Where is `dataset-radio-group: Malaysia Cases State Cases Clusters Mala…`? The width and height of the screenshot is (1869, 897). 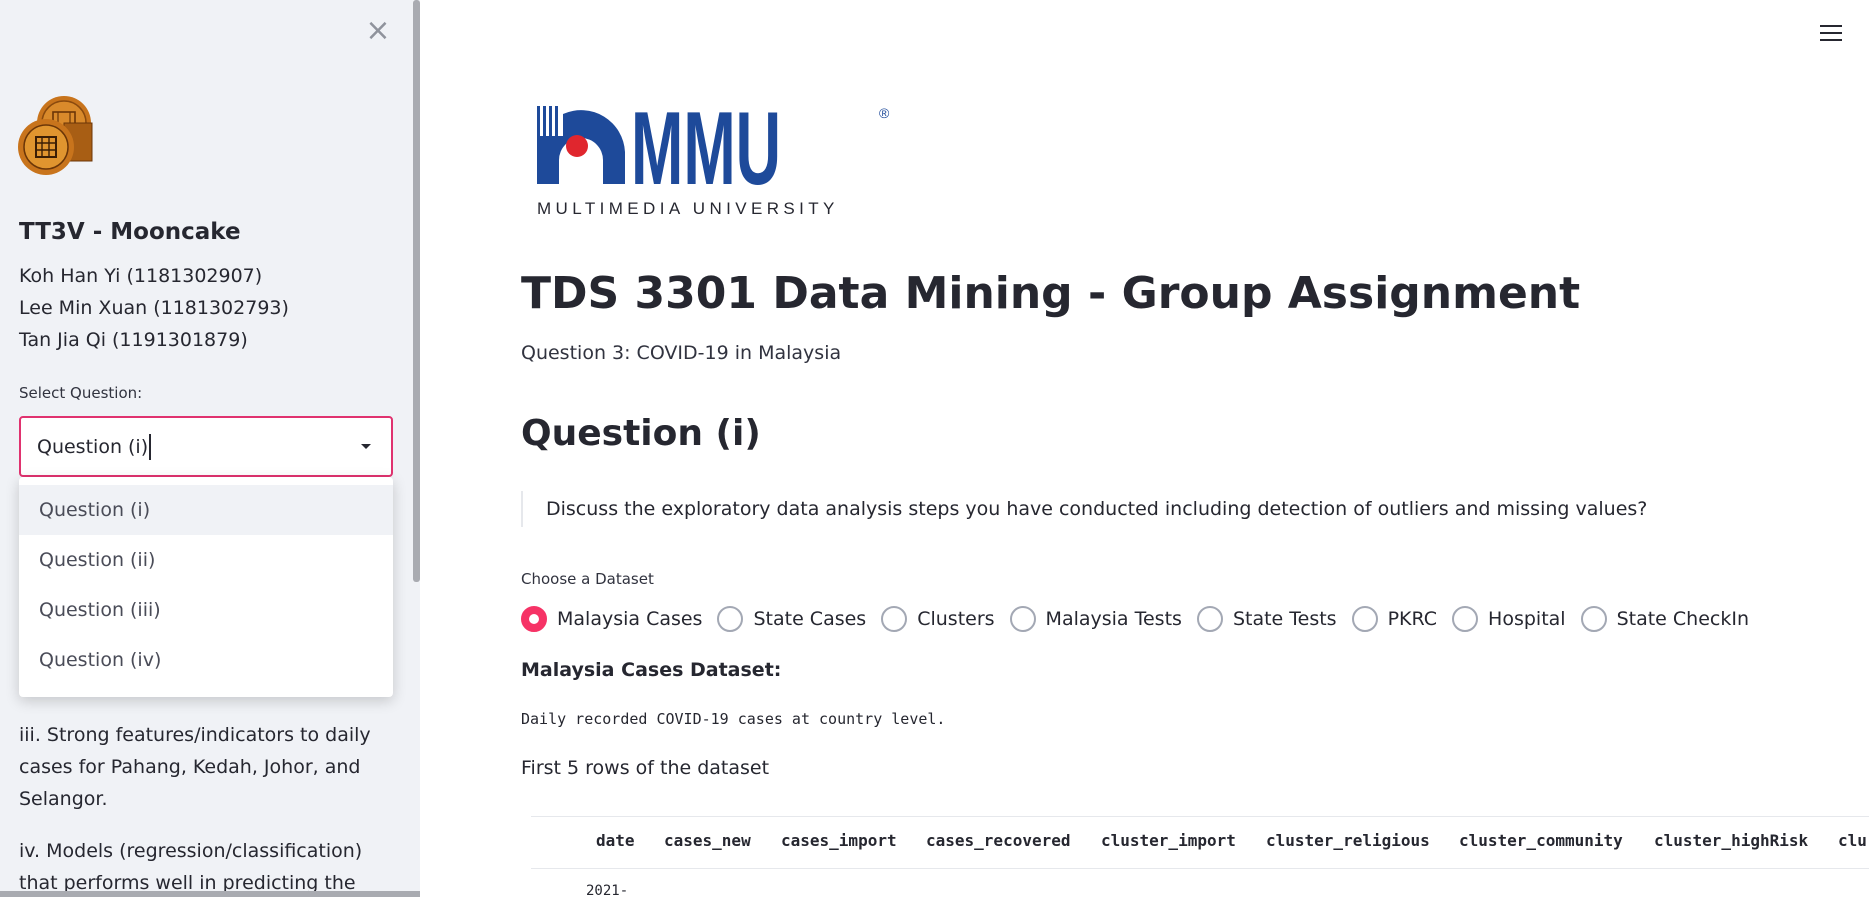 dataset-radio-group: Malaysia Cases State Cases Clusters Mala… is located at coordinates (1142, 619).